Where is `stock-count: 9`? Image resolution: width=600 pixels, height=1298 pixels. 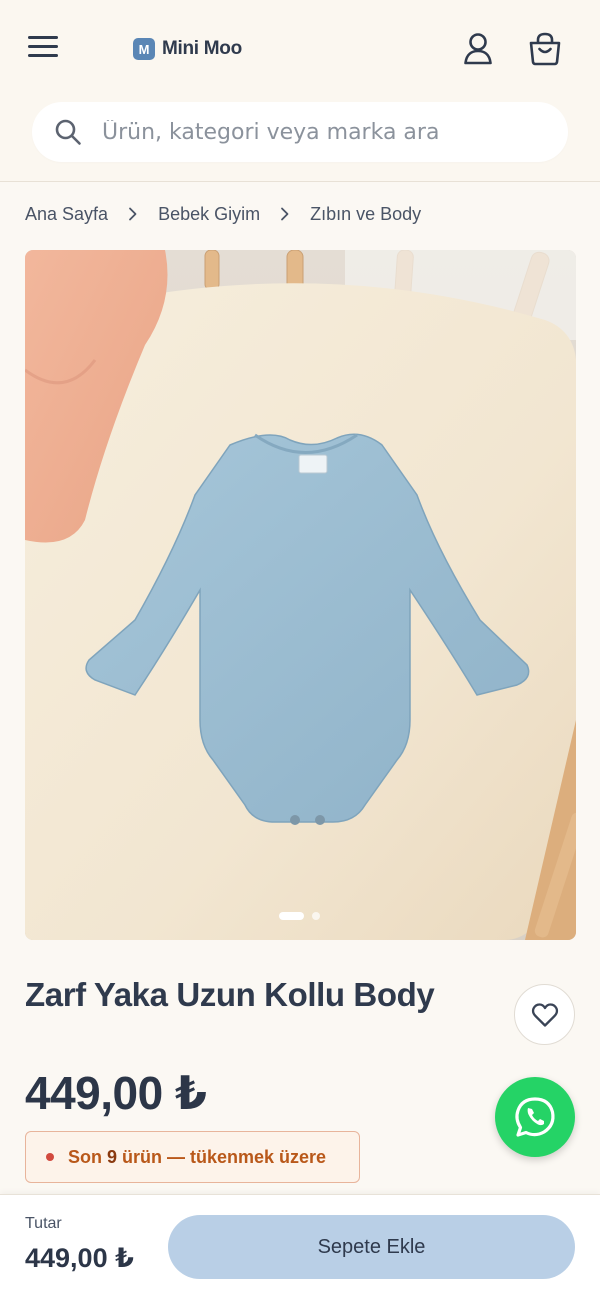
stock-count: 9 is located at coordinates (112, 1156).